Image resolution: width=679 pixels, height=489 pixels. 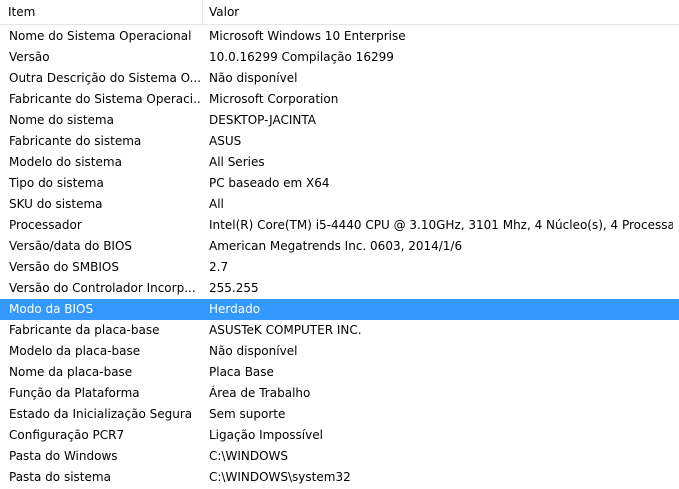 I want to click on row-item: Estado da Inicialização Segura, so click(x=101, y=414).